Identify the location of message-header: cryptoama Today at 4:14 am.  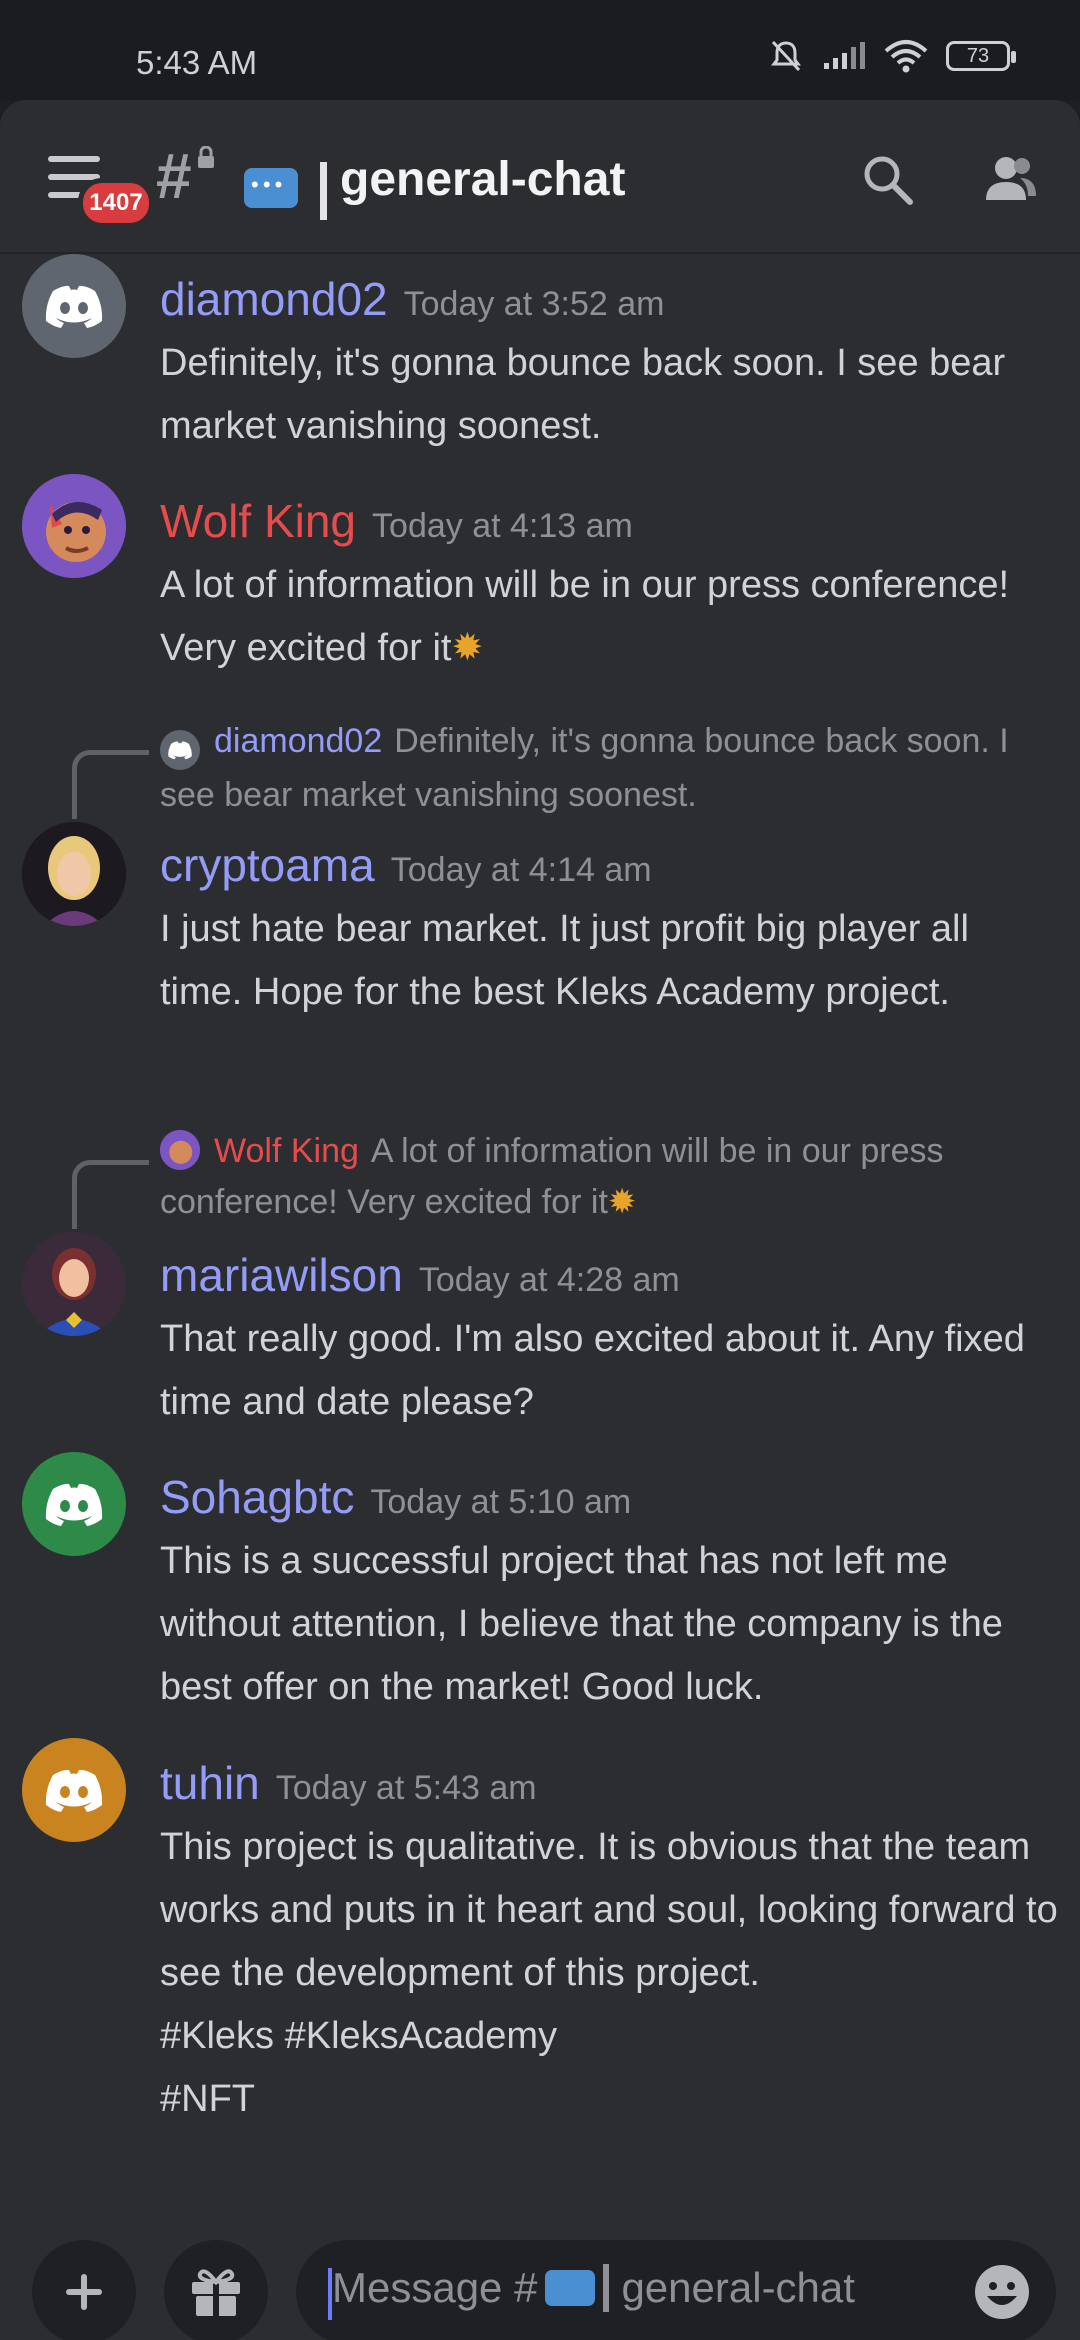
(406, 867).